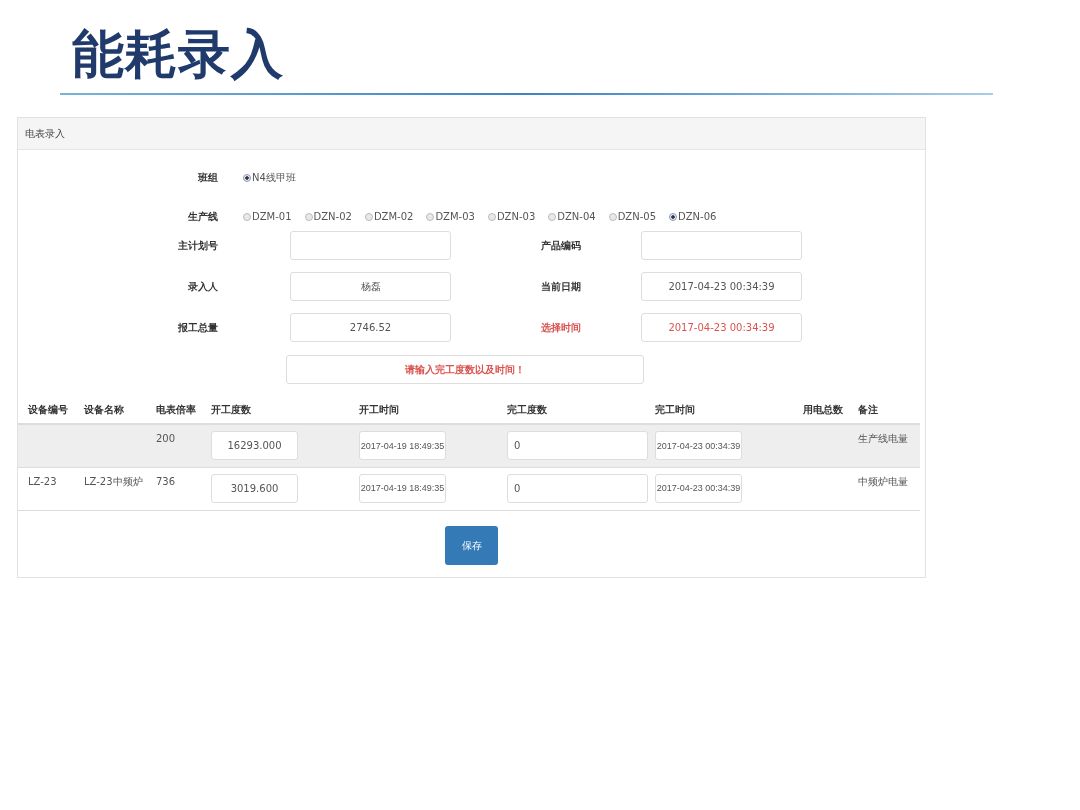 The height and width of the screenshot is (810, 1080). Describe the element at coordinates (166, 439) in the screenshot. I see `table-cell: 200` at that location.